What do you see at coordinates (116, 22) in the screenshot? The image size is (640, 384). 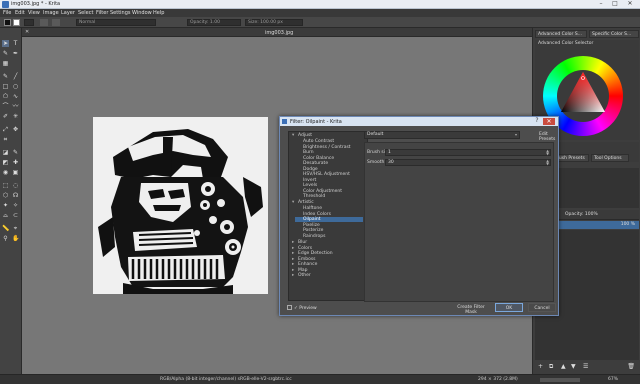 I see `blend-mode-select: Normal` at bounding box center [116, 22].